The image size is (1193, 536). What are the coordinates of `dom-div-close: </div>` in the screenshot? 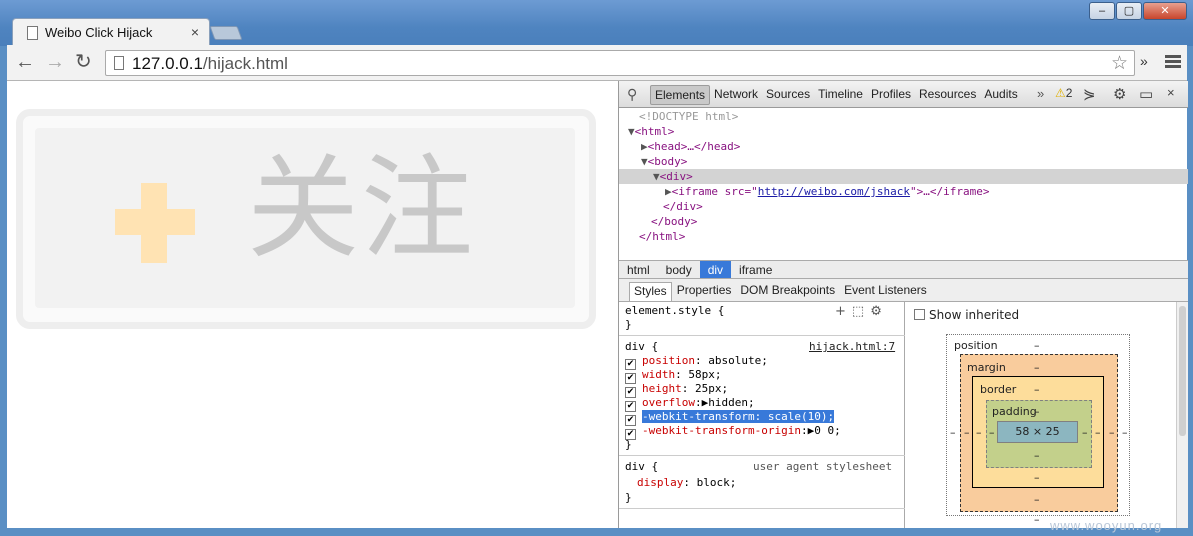 It's located at (683, 206).